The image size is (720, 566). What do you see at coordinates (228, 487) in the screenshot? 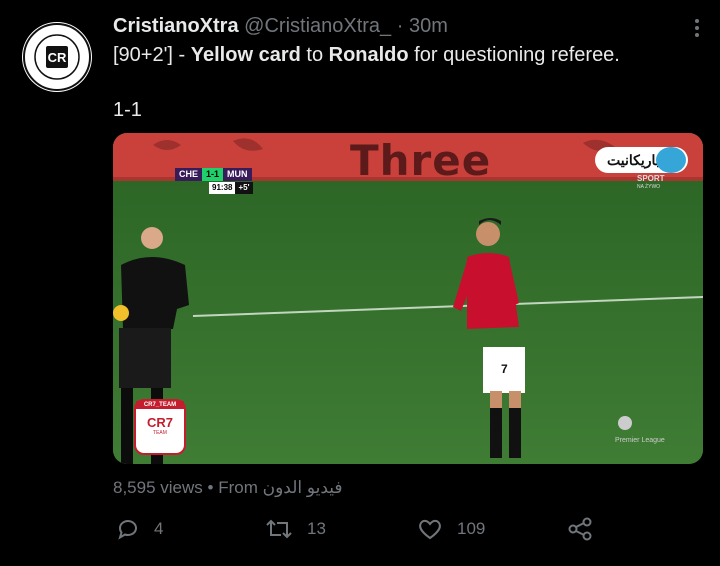
I see `view-count: 8,595 views • From فيديو الدون` at bounding box center [228, 487].